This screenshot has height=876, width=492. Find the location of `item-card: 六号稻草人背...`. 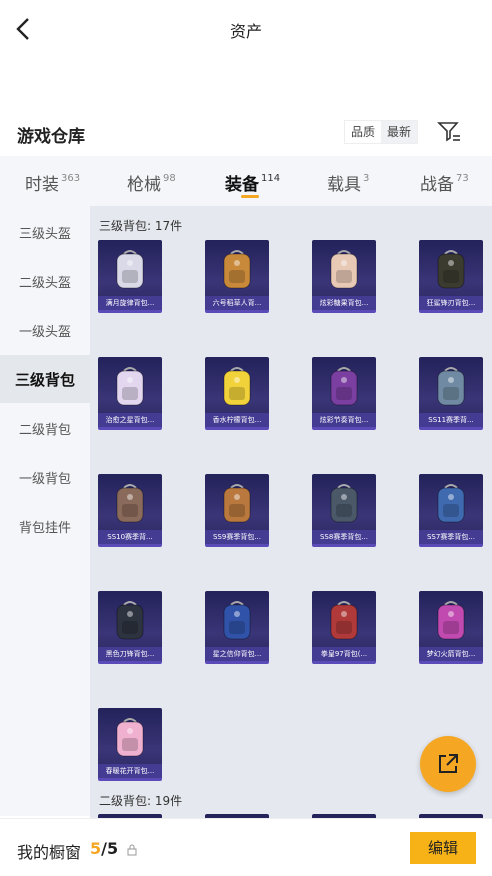

item-card: 六号稻草人背... is located at coordinates (237, 276).